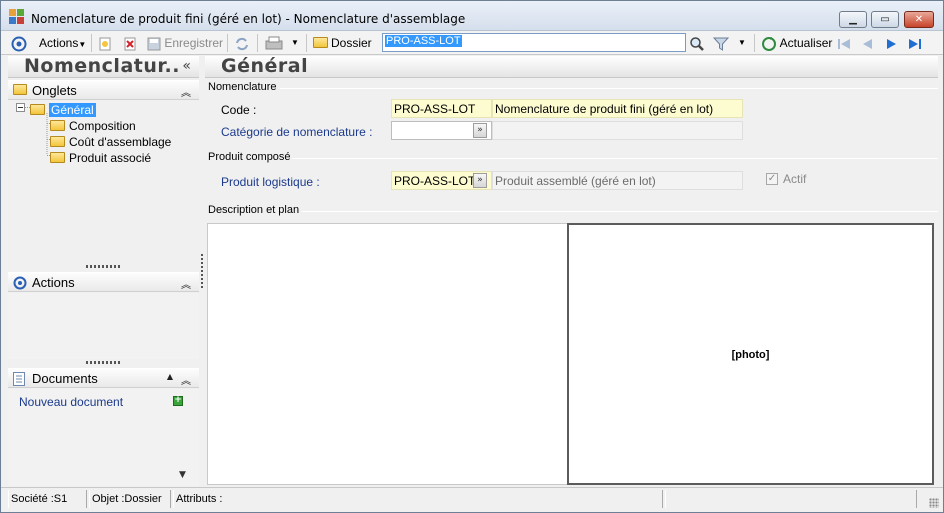 The width and height of the screenshot is (944, 513). Describe the element at coordinates (178, 401) in the screenshot. I see `add-document-icon: +` at that location.